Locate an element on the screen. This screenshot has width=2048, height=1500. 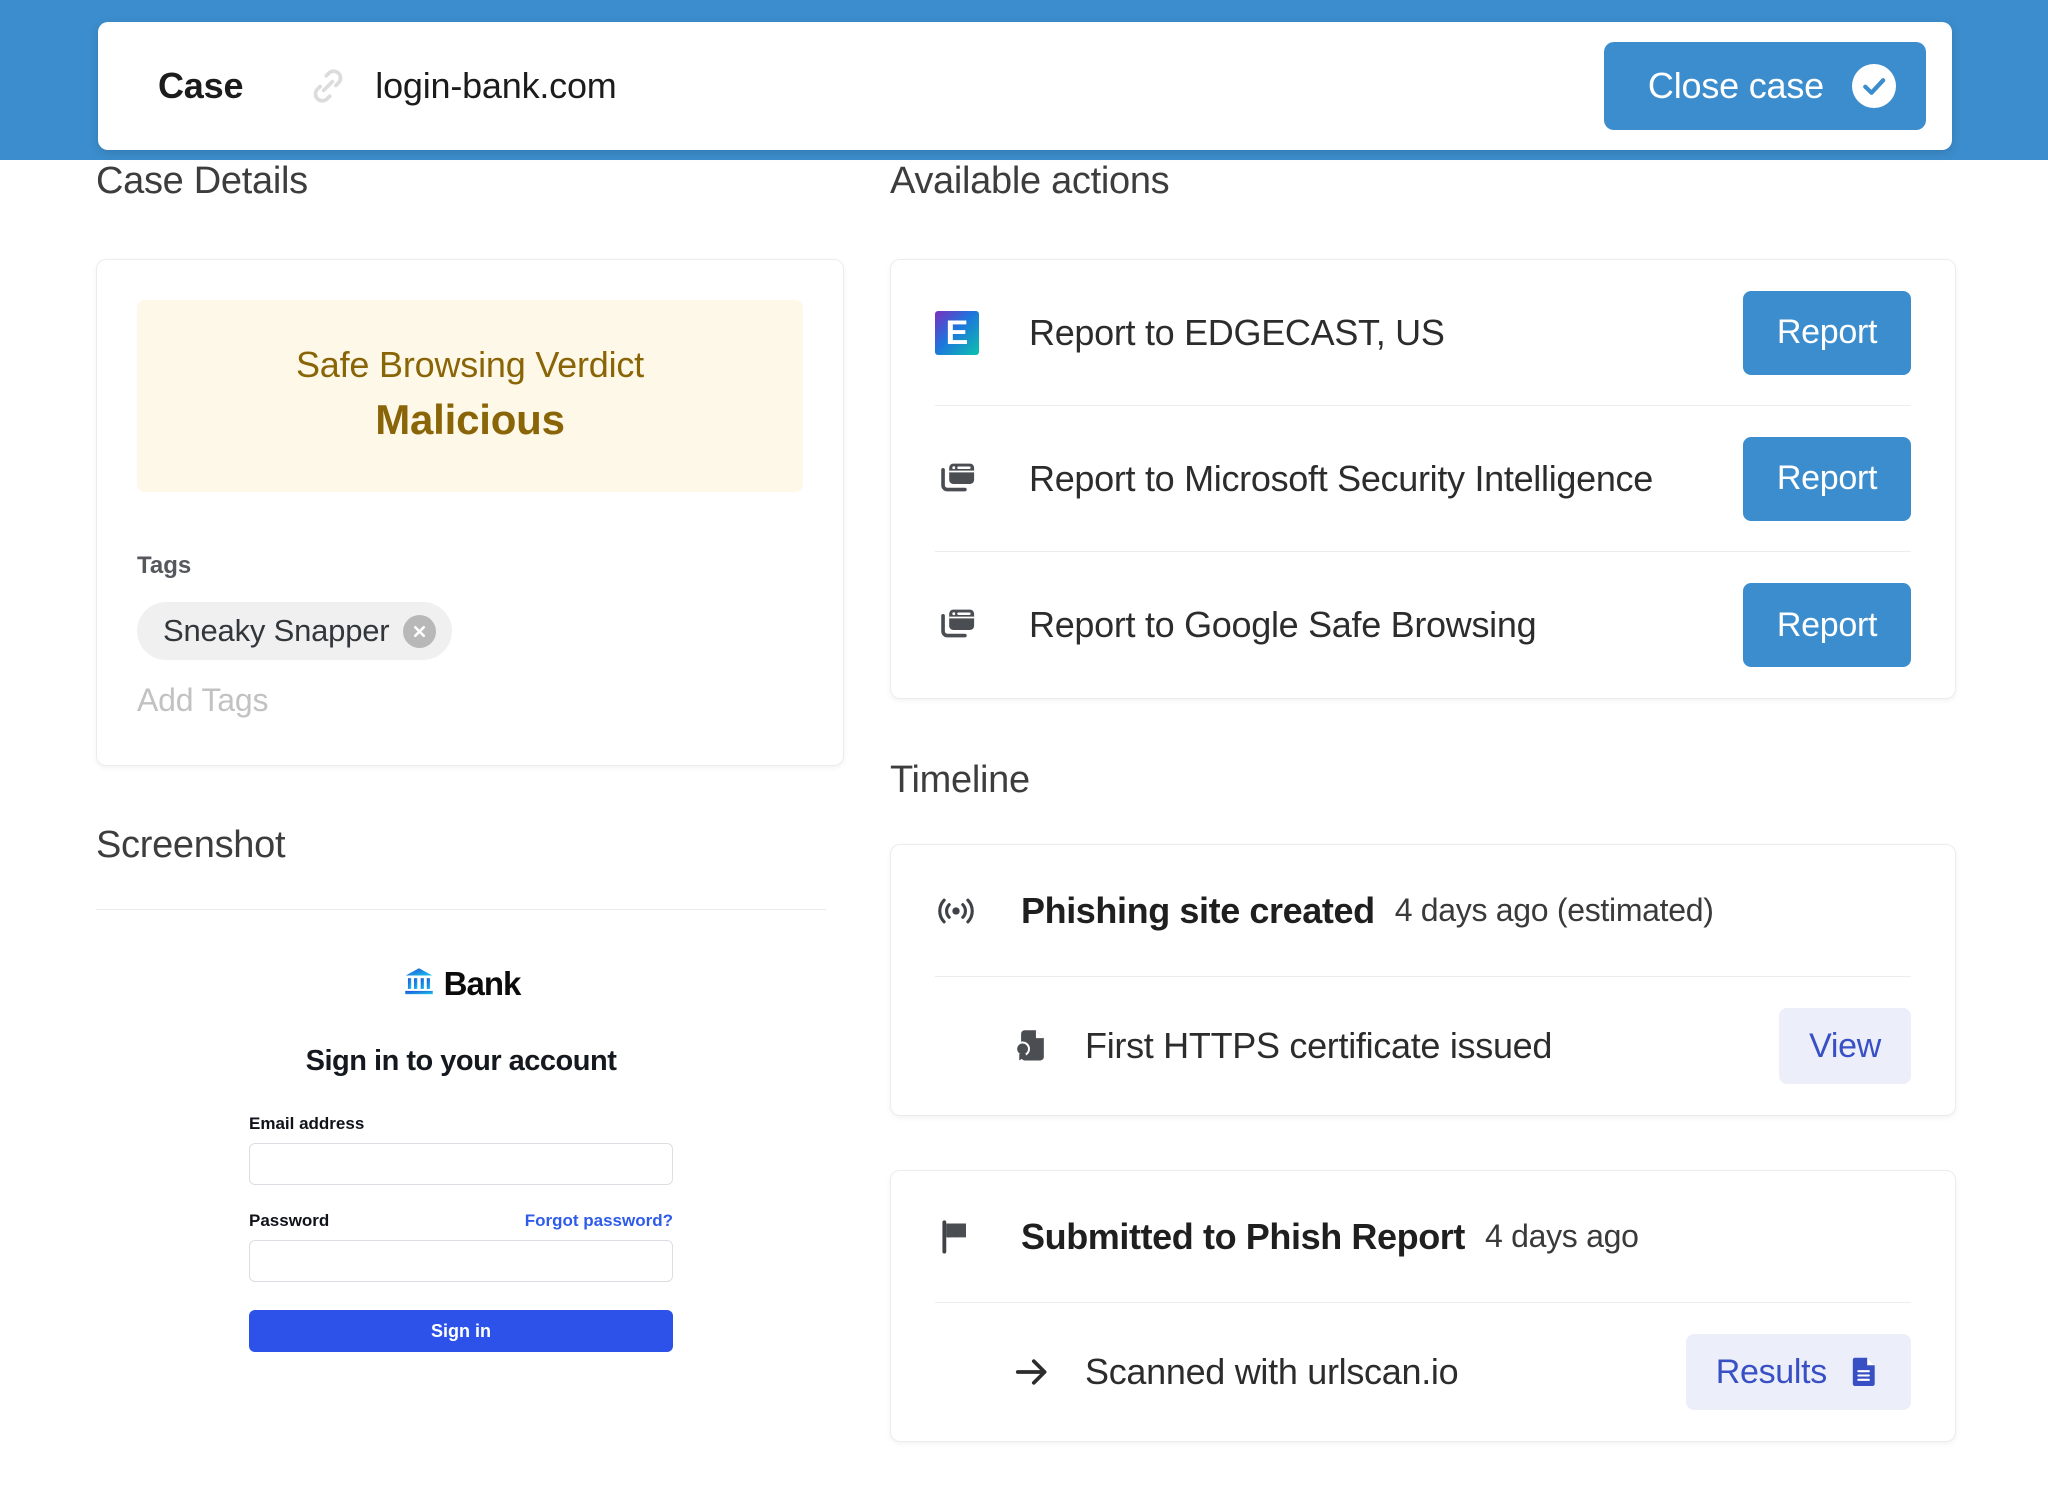
action-label: Report to EDGECAST, US is located at coordinates (1237, 332).